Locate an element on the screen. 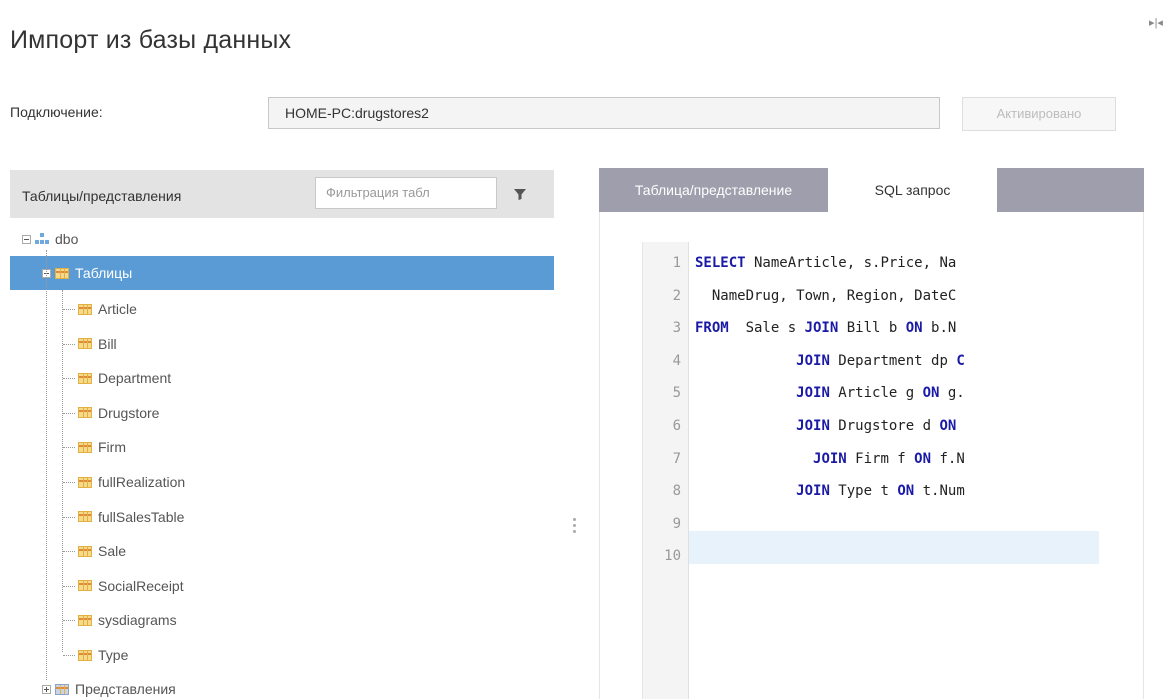 This screenshot has height=699, width=1176. line-number: 5 is located at coordinates (676, 393).